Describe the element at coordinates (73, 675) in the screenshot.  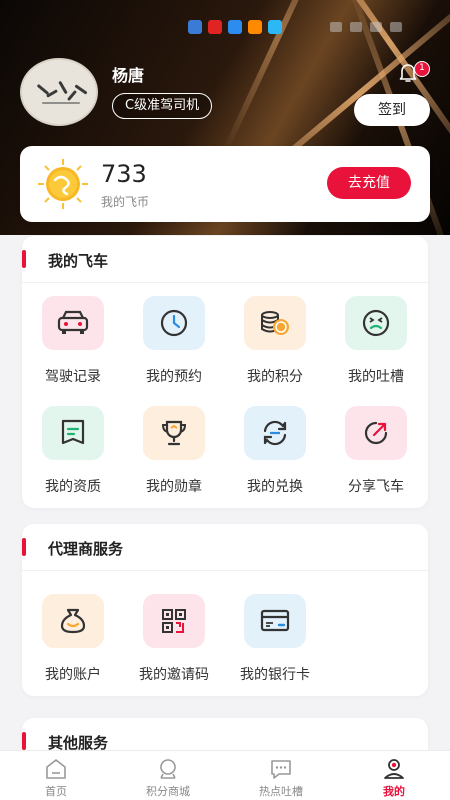
I see `grid-item-label: 我的账户` at that location.